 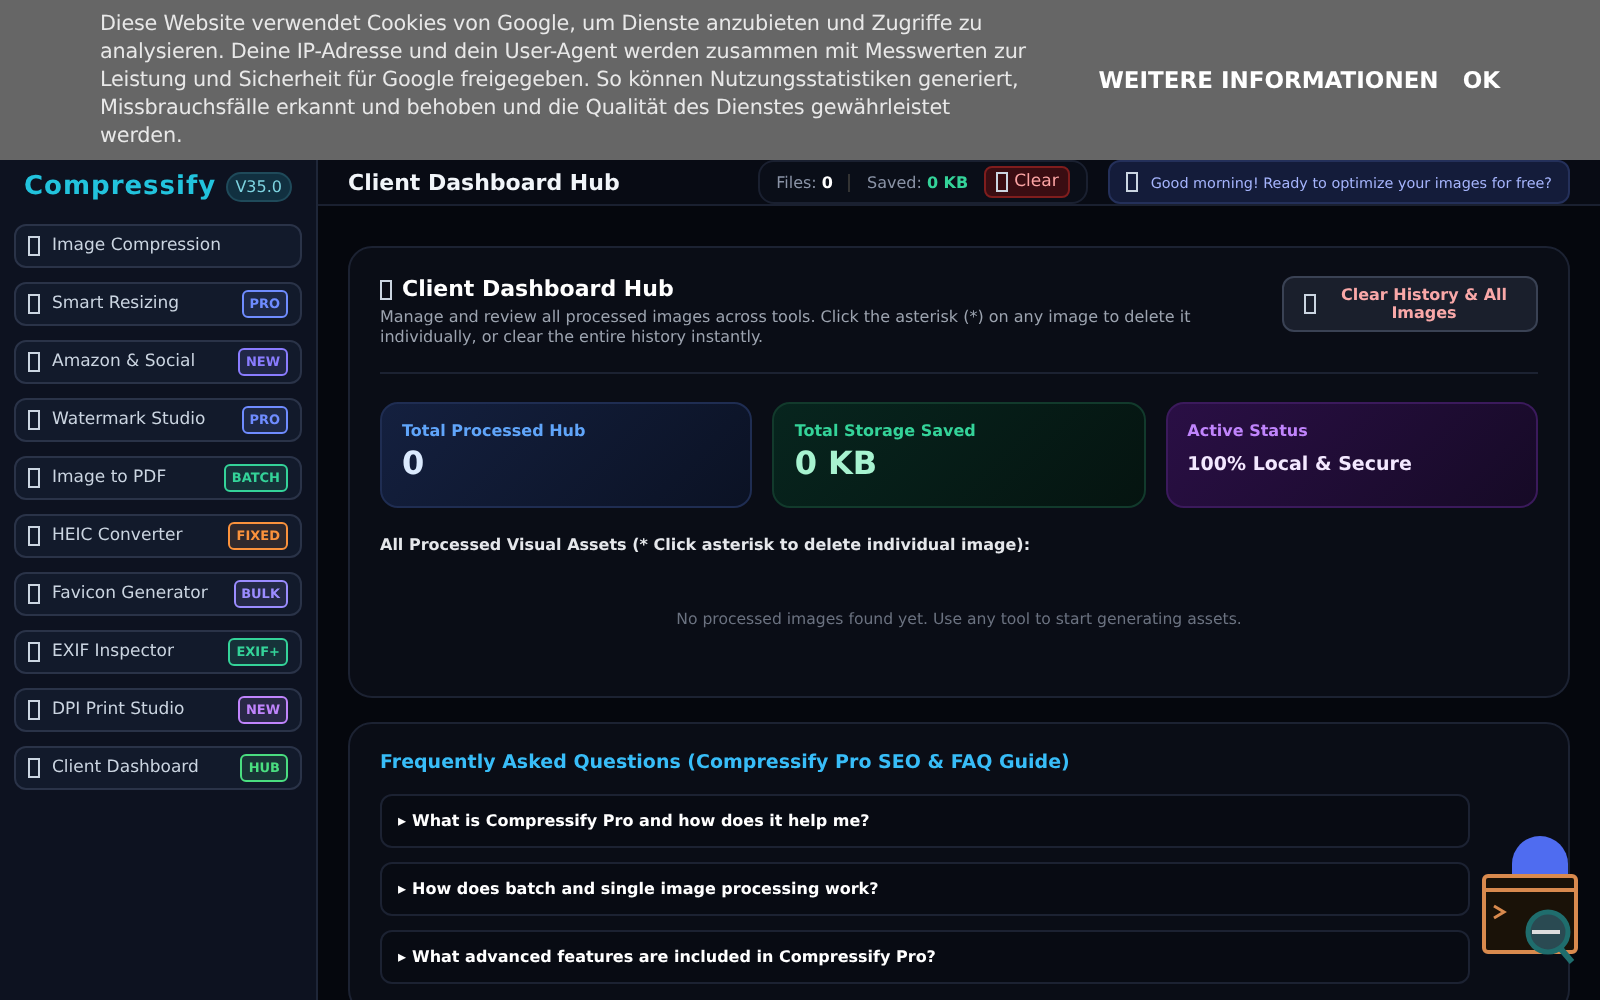 What do you see at coordinates (917, 182) in the screenshot?
I see `saved-amount: Saved: 0 KB` at bounding box center [917, 182].